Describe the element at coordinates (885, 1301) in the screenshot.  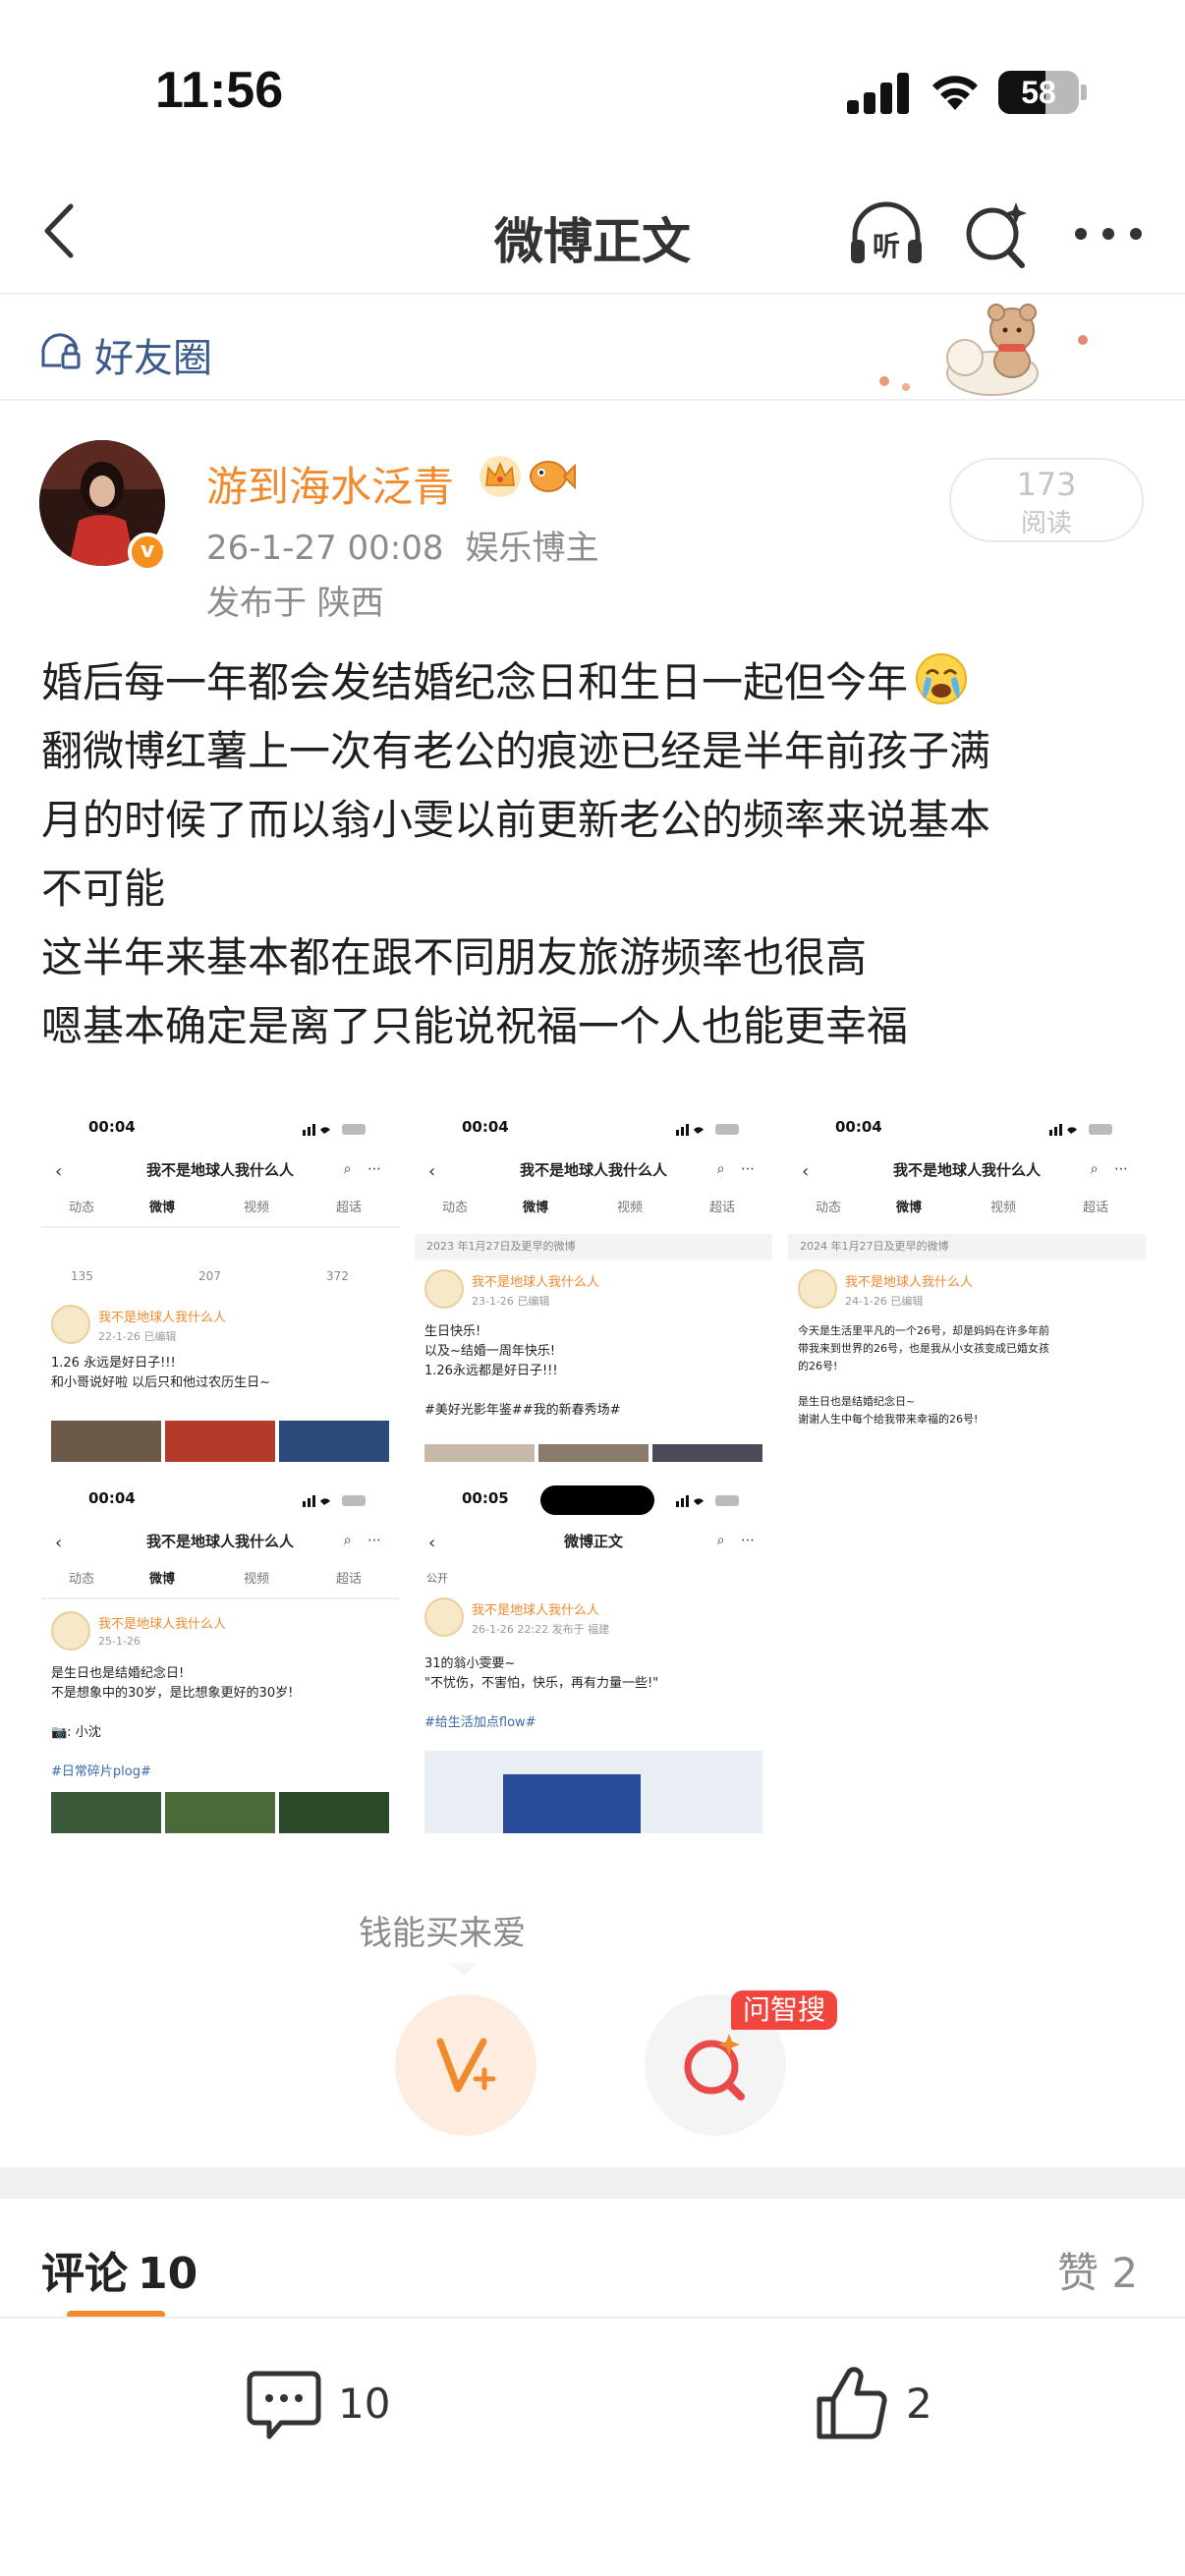
I see `thumb-date: 24-1-26 已编辑` at that location.